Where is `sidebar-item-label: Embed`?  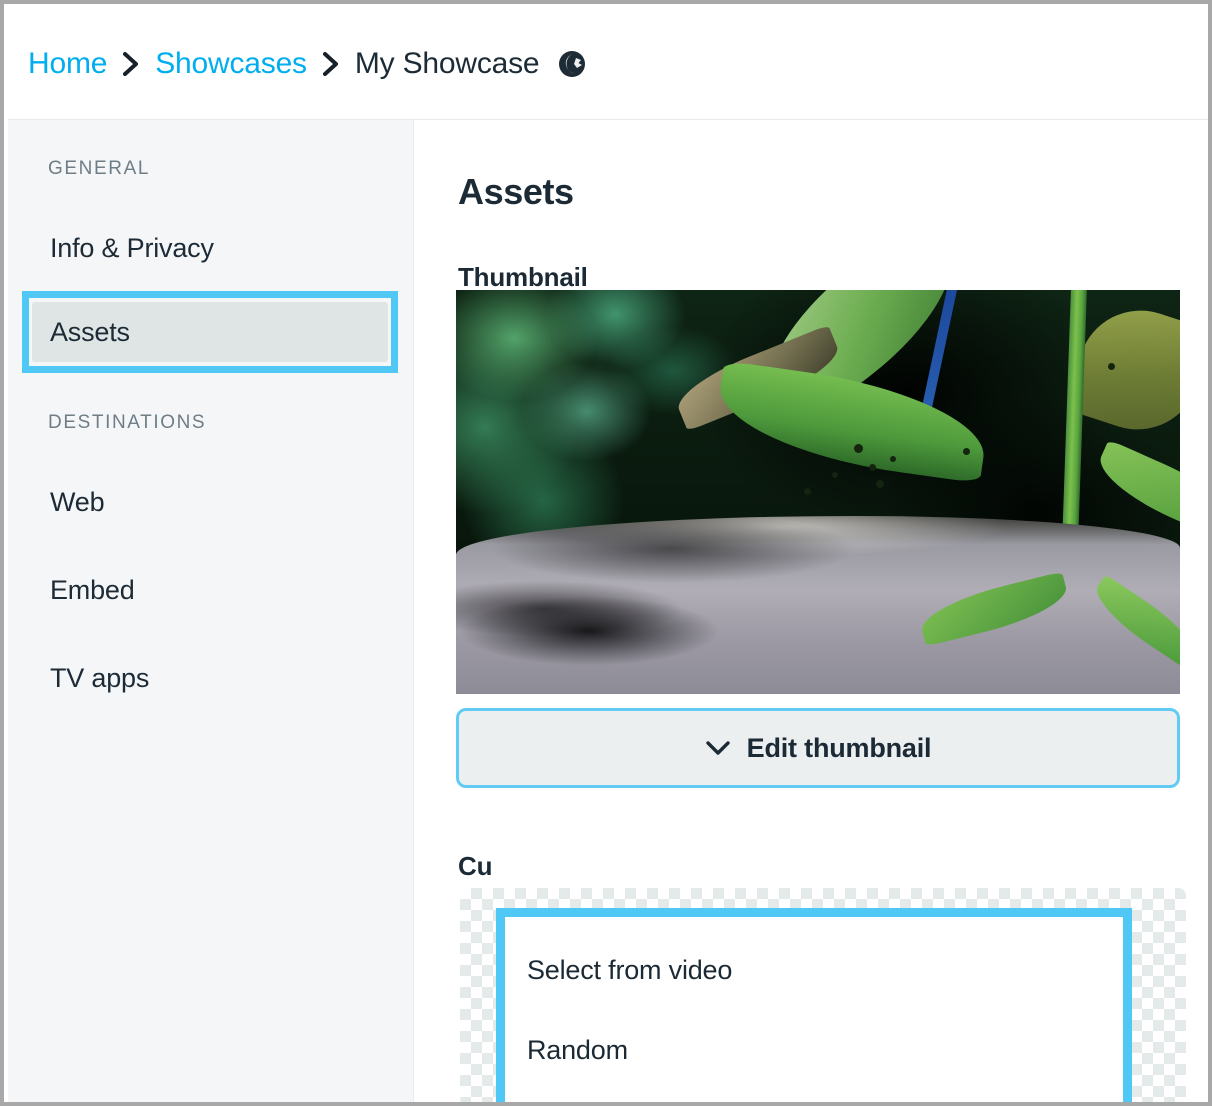 sidebar-item-label: Embed is located at coordinates (92, 589).